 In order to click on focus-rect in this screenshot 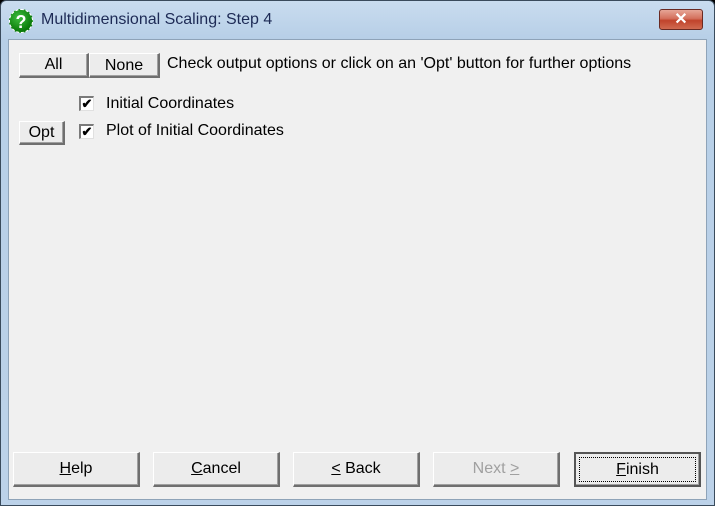, I will do `click(637, 469)`.